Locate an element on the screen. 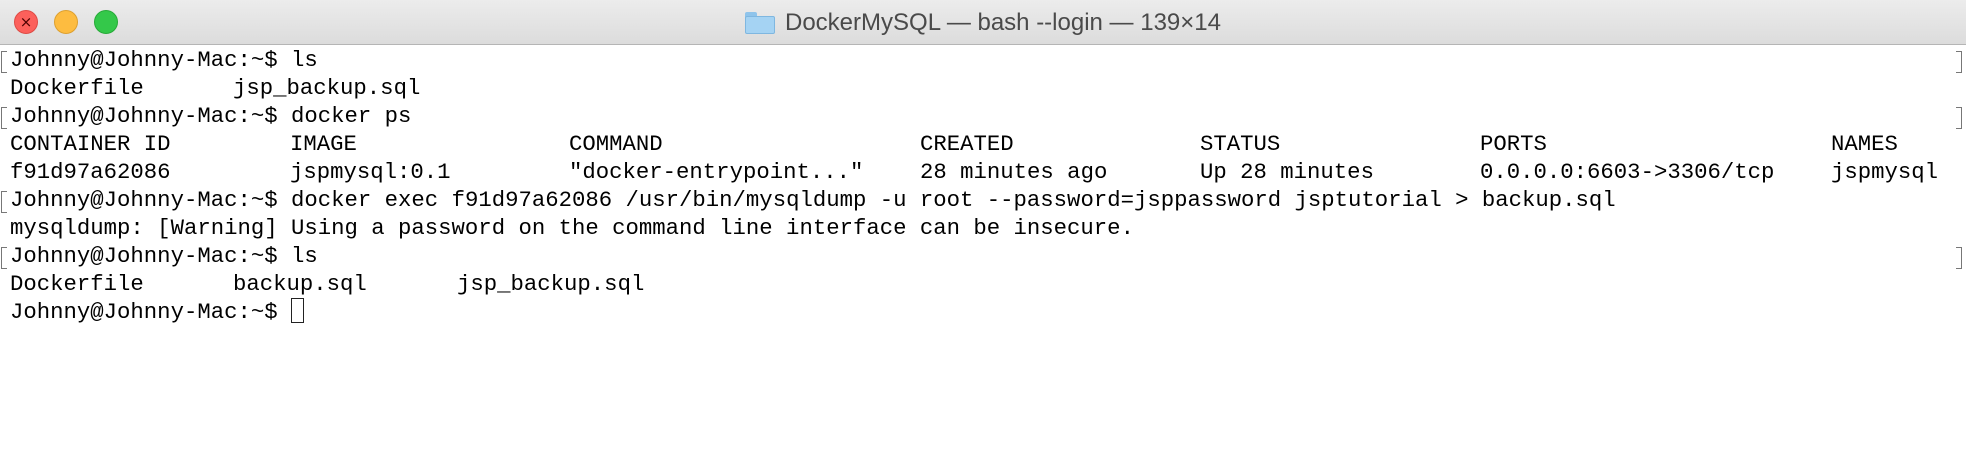  column-header: STATUS is located at coordinates (1240, 144).